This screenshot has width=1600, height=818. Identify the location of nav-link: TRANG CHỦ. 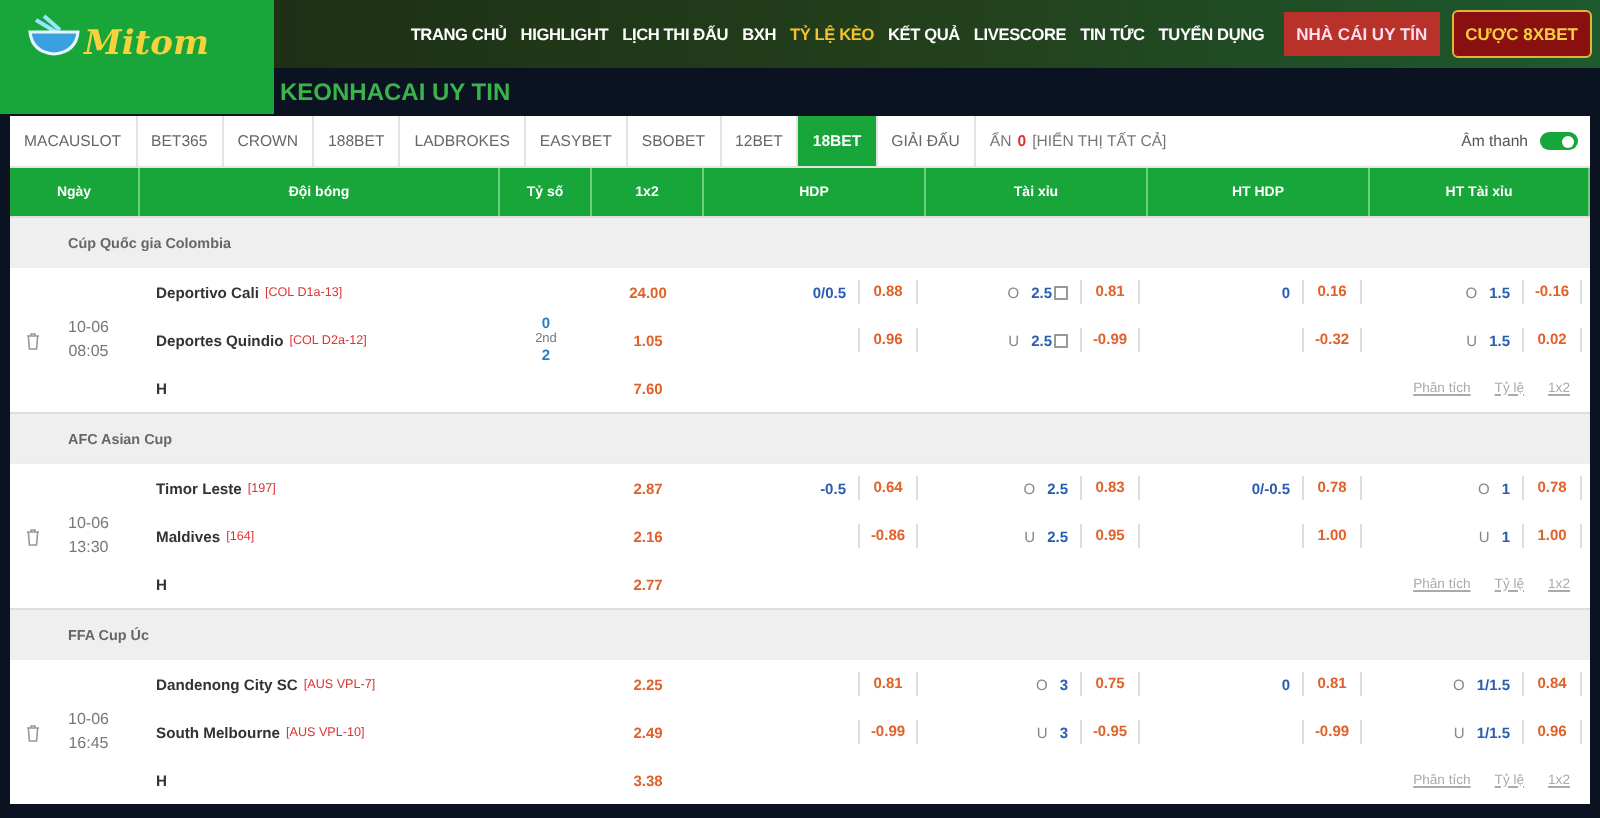
(458, 34).